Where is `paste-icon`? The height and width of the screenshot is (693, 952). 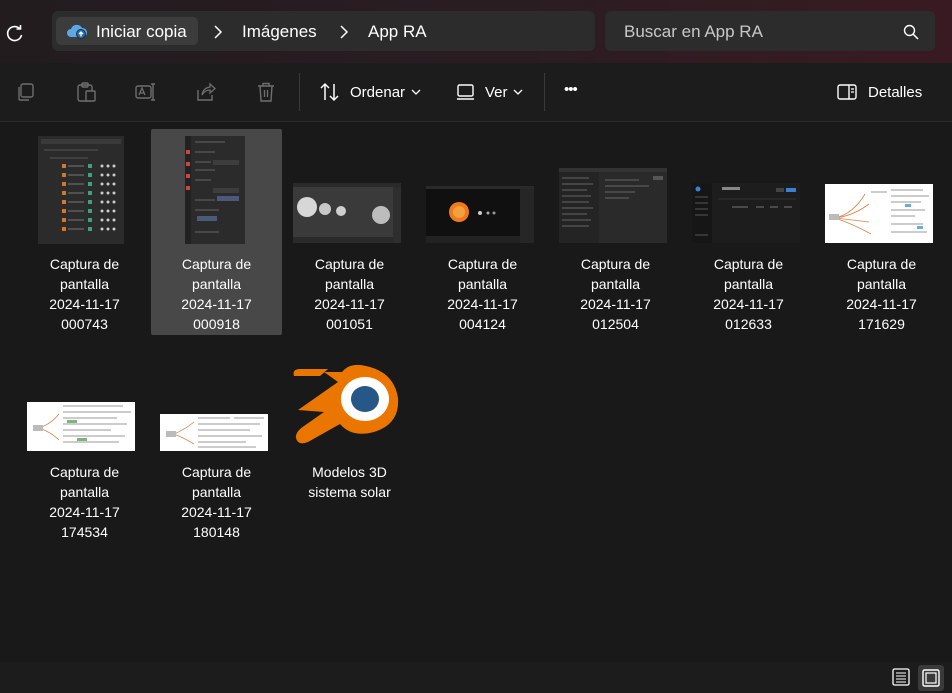 paste-icon is located at coordinates (86, 92).